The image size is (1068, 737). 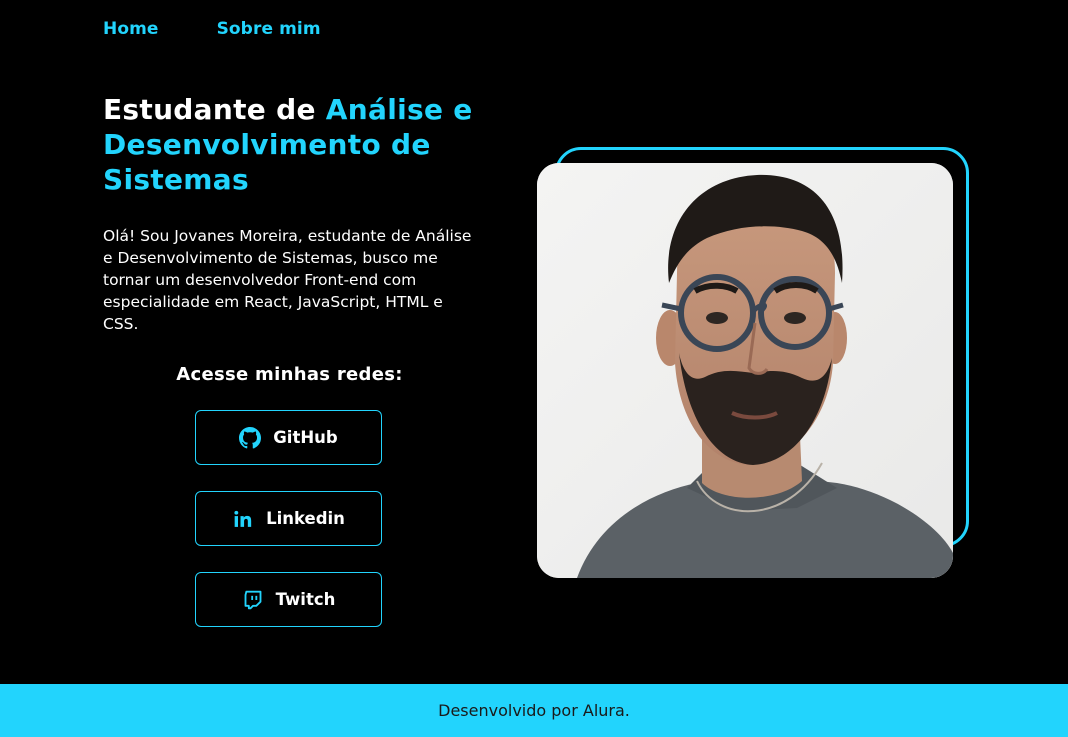 I want to click on nav-link-home: Home, so click(x=131, y=31).